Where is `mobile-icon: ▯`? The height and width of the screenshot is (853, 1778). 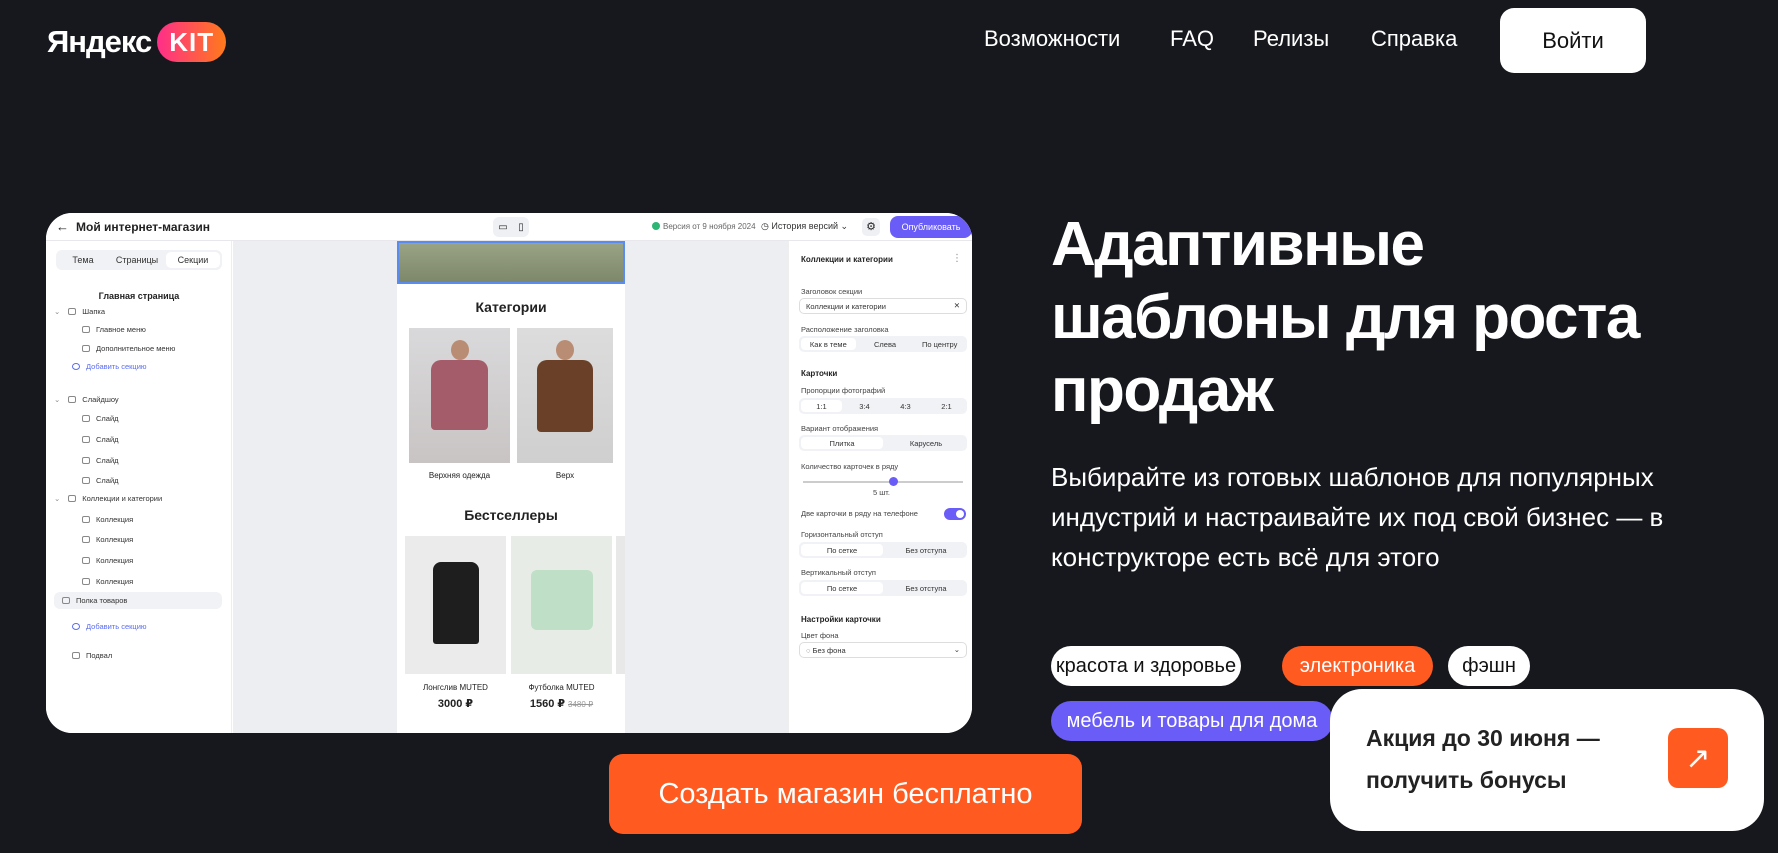 mobile-icon: ▯ is located at coordinates (521, 227).